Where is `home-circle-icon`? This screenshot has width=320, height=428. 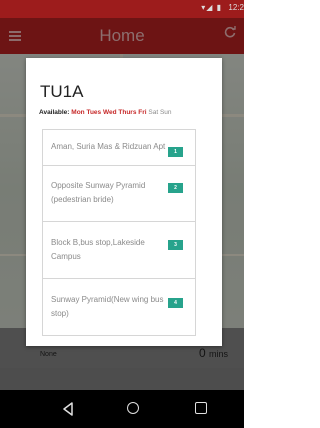 home-circle-icon is located at coordinates (133, 408).